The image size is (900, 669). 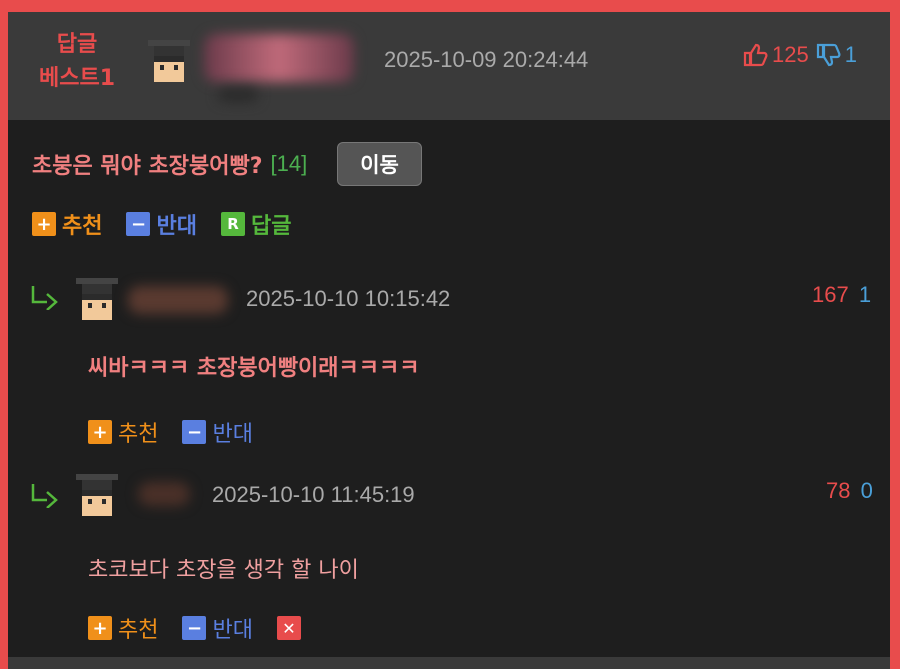 I want to click on reply-action-row: + 추천 − 반대 ✕, so click(x=209, y=628).